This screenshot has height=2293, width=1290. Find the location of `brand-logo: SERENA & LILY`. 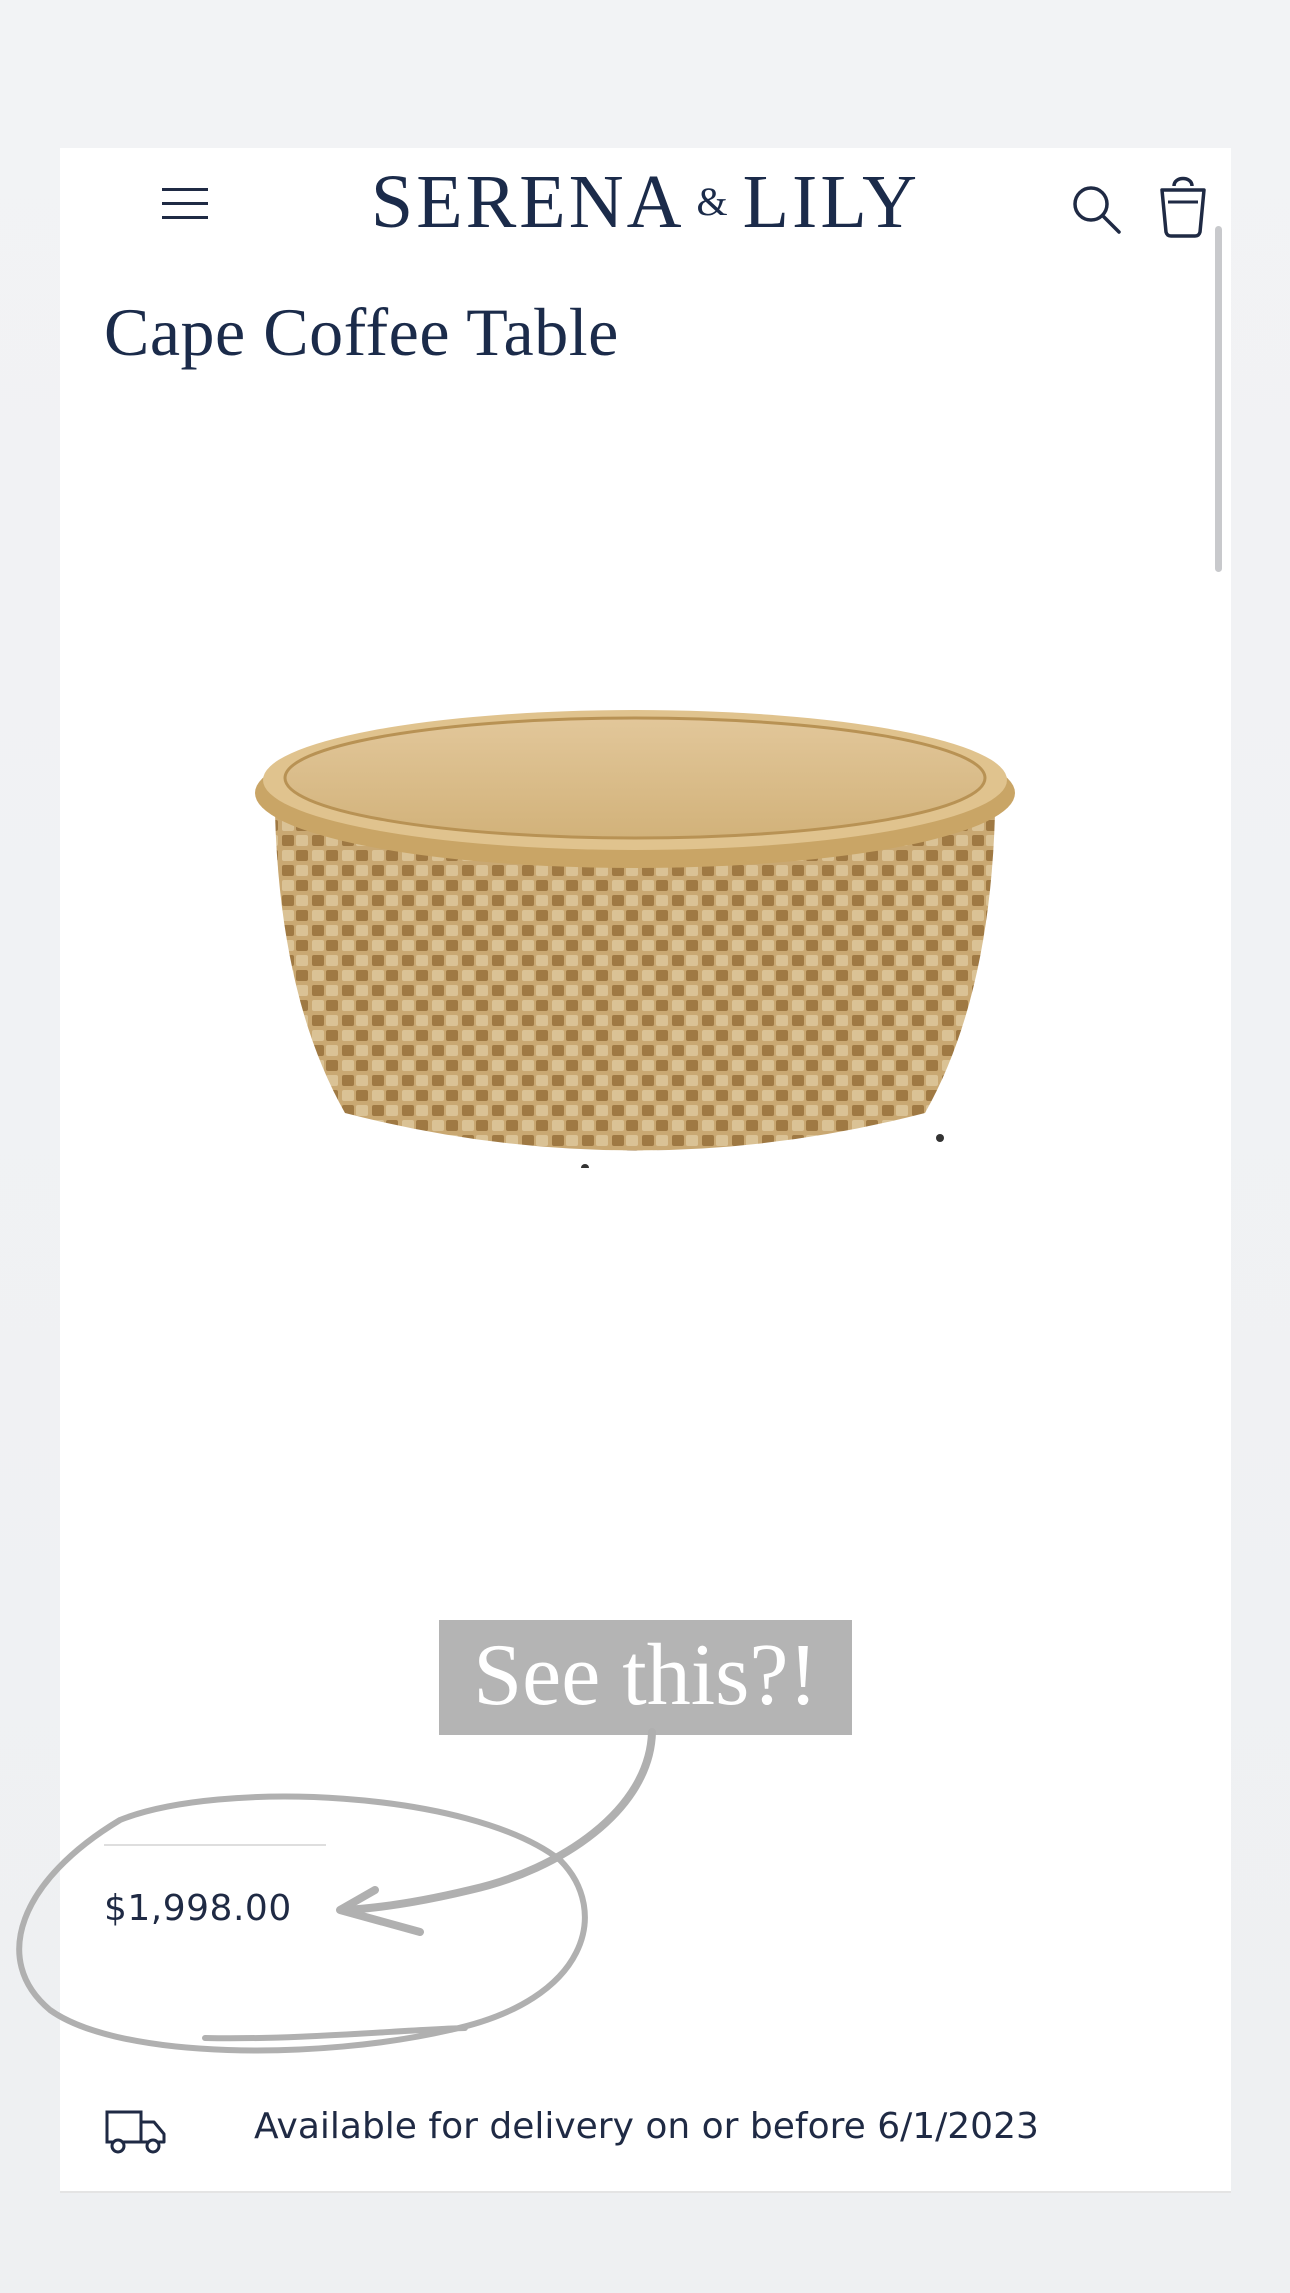

brand-logo: SERENA & LILY is located at coordinates (645, 202).